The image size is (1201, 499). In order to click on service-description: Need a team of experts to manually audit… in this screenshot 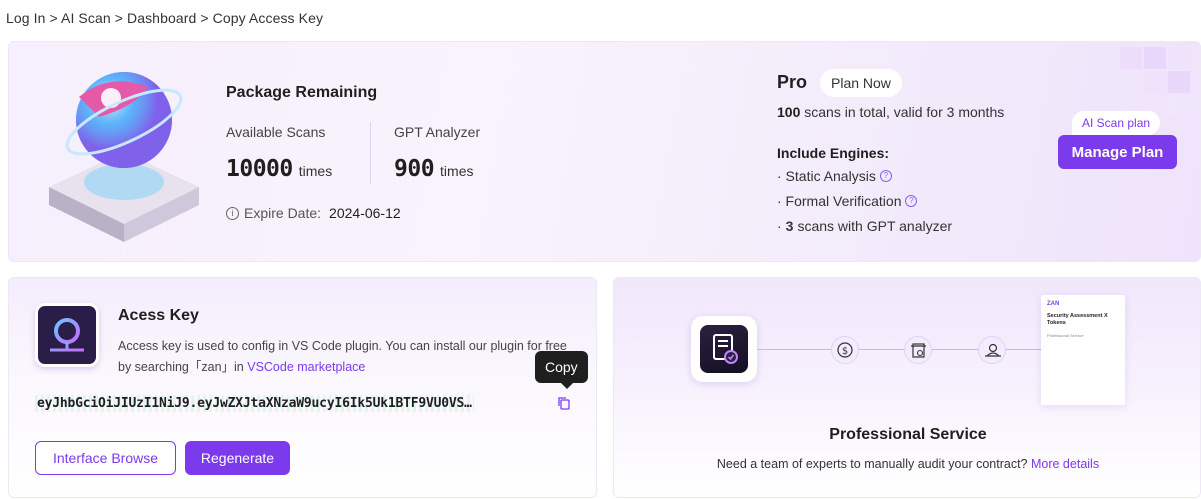, I will do `click(907, 464)`.